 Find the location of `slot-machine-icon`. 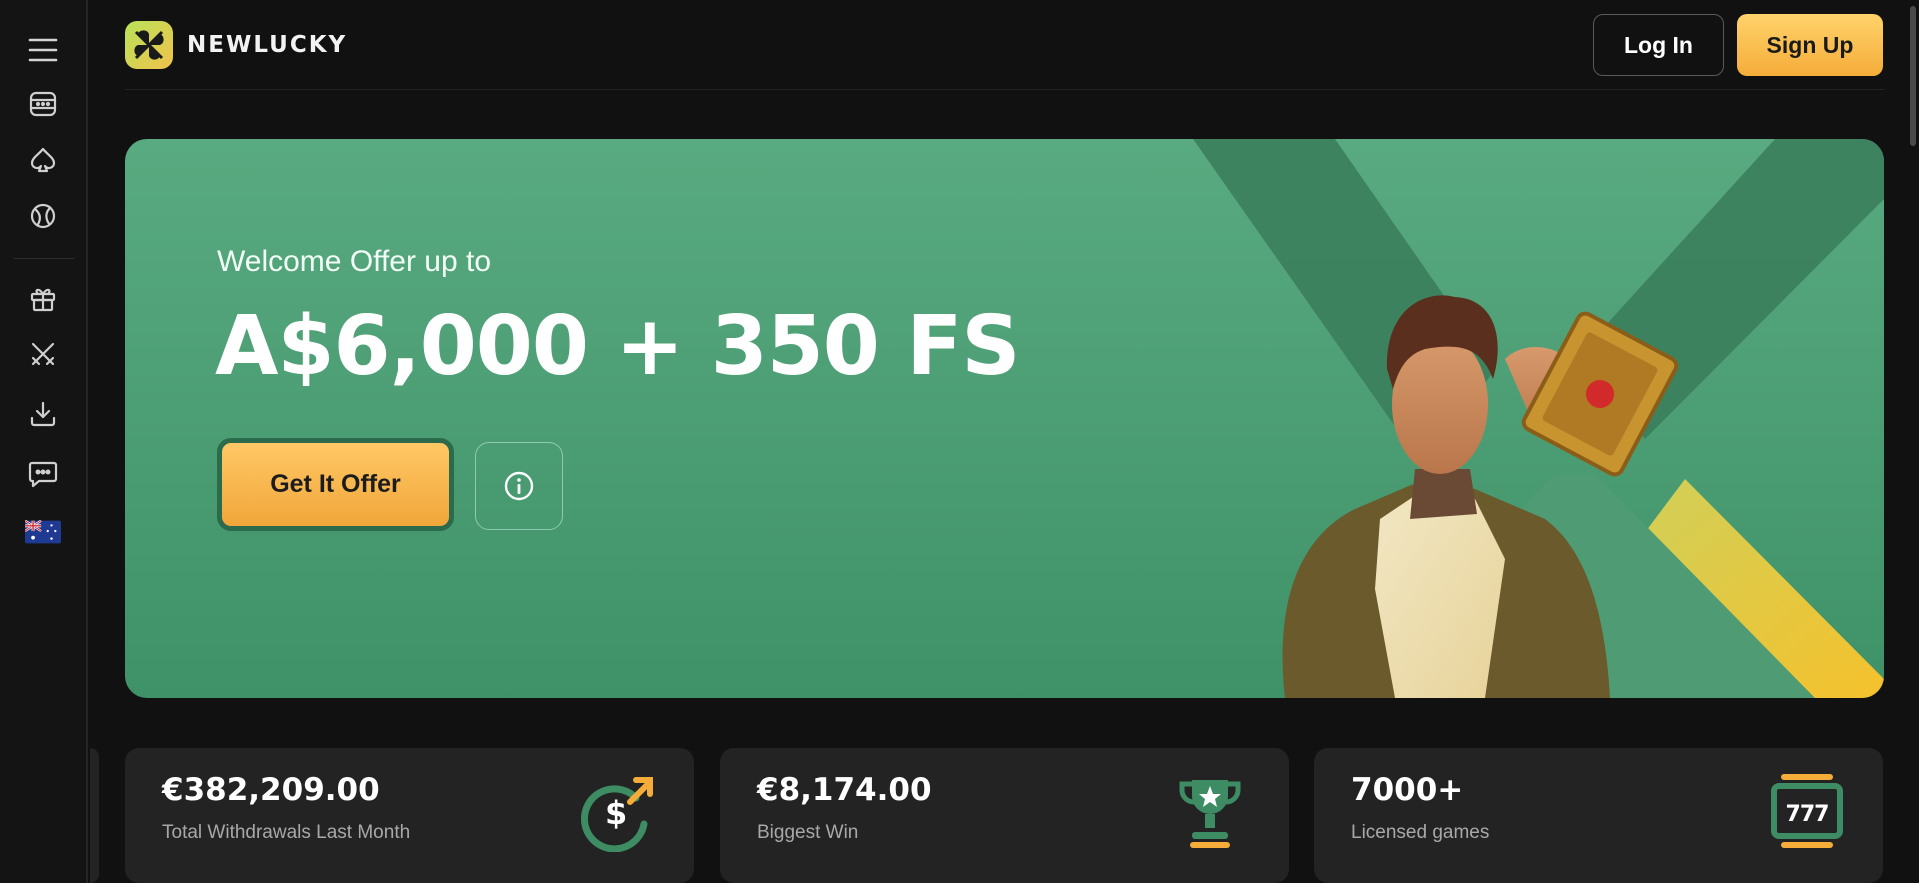

slot-machine-icon is located at coordinates (43, 104).